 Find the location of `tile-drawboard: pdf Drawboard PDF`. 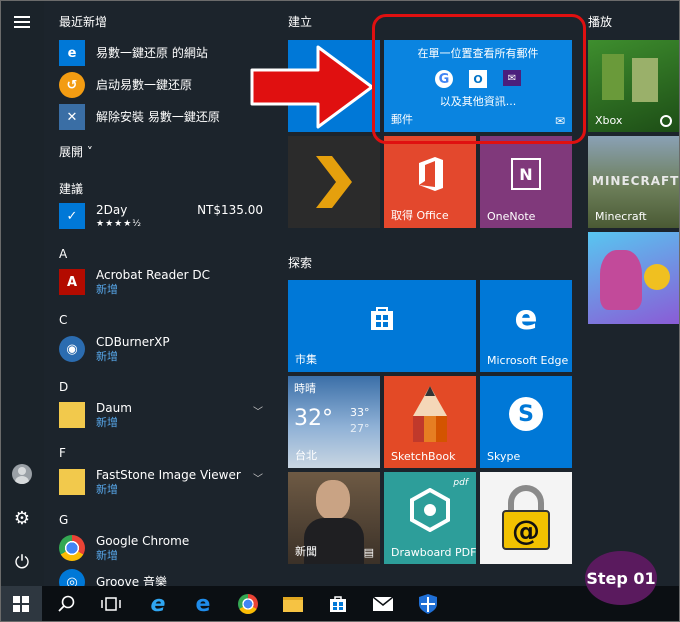

tile-drawboard: pdf Drawboard PDF is located at coordinates (430, 518).